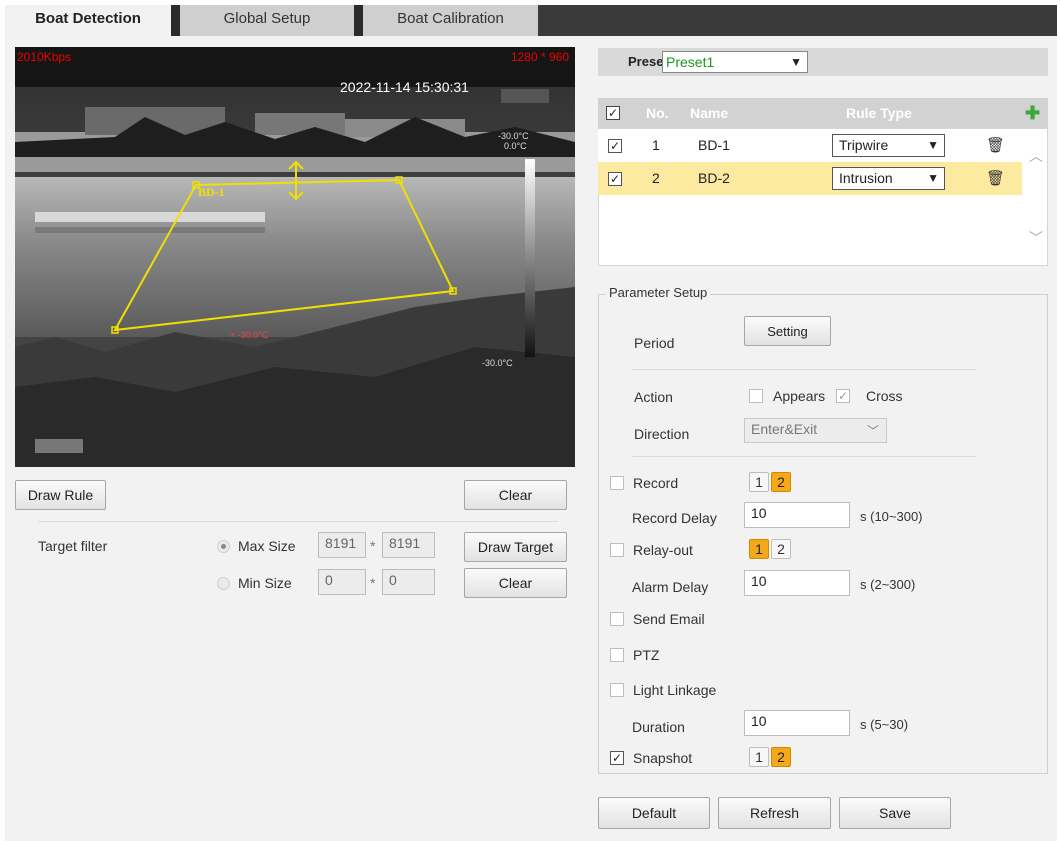 The image size is (1060, 841). I want to click on record-label: Record, so click(656, 483).